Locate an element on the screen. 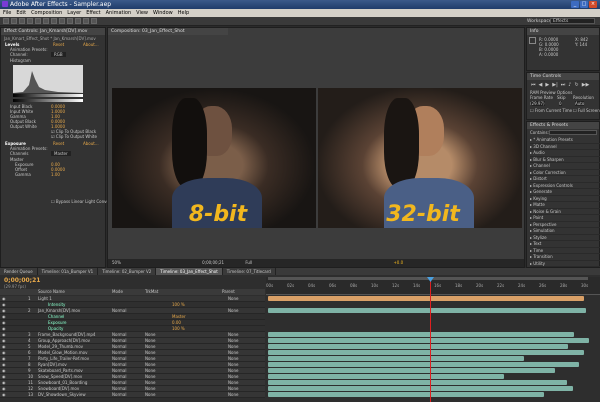 This screenshot has width=600, height=402. layer-row: ◉ 13 DV_Showdown_Skyview Normal None None is located at coordinates (132, 395).